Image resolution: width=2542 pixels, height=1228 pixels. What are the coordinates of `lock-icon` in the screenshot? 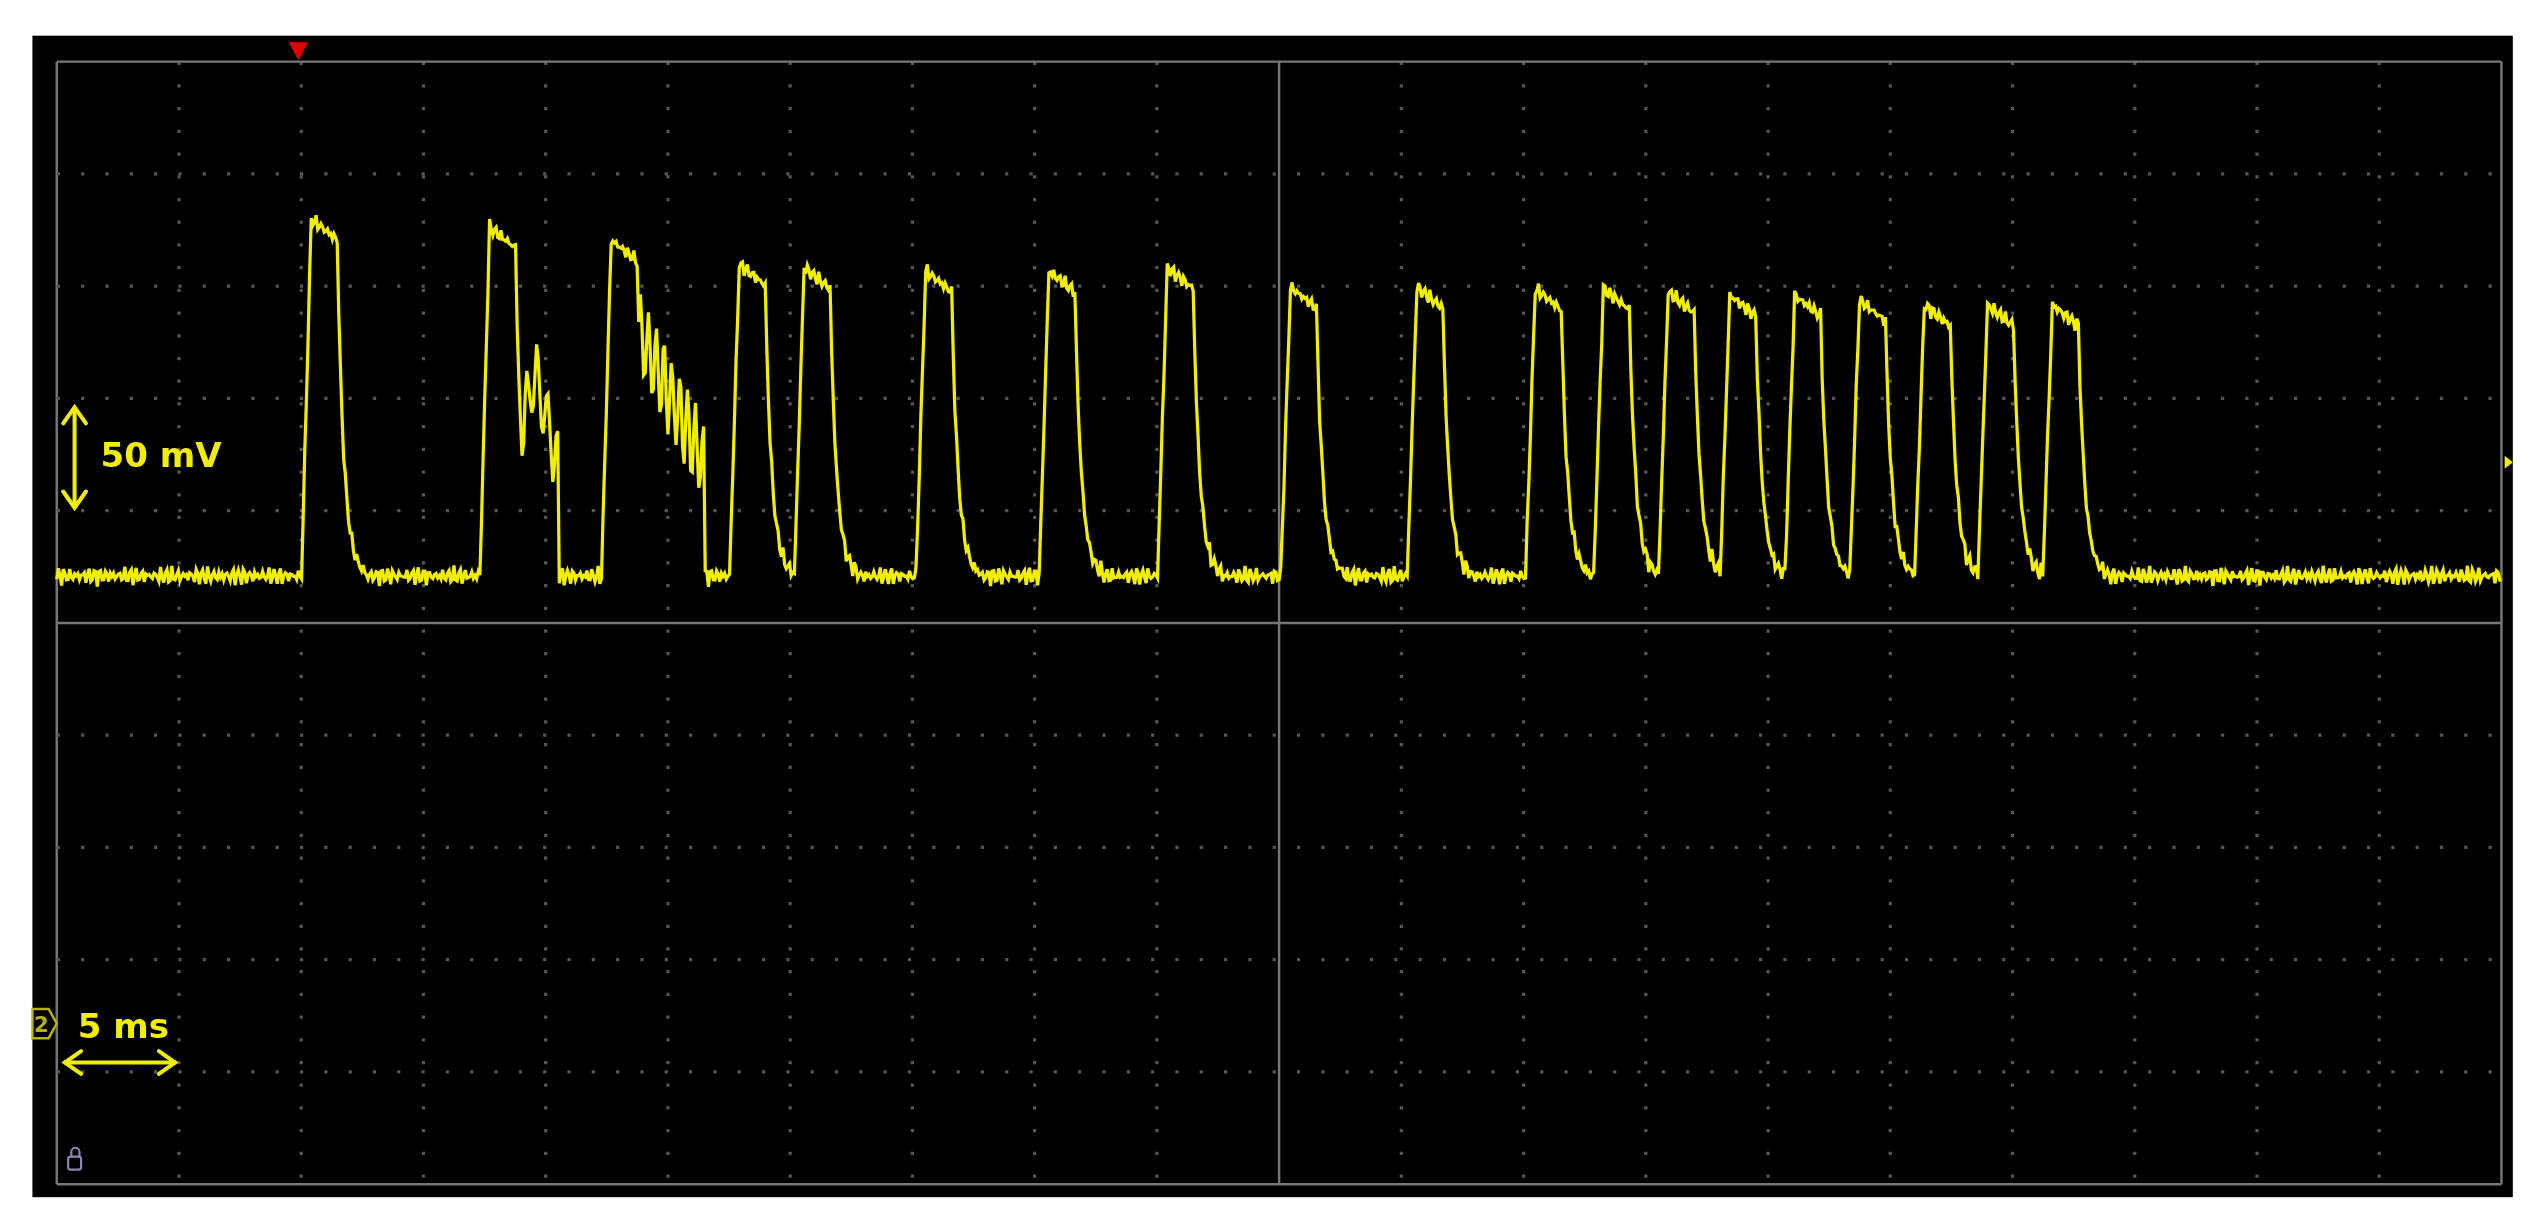 It's located at (75, 1158).